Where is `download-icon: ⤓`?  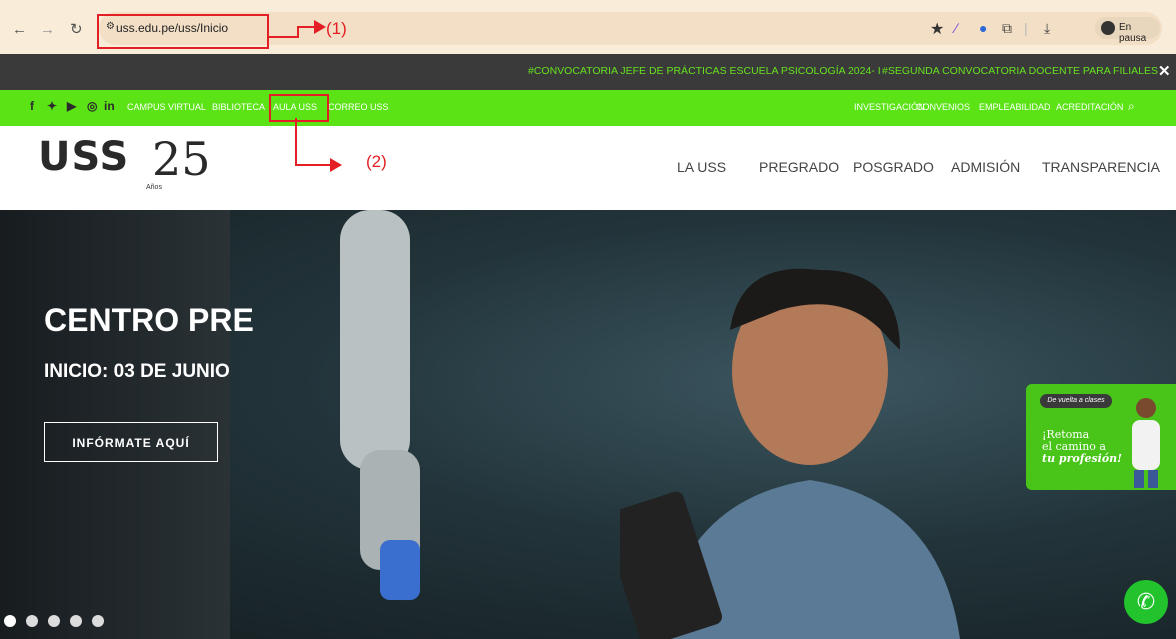
download-icon: ⤓ is located at coordinates (1047, 28).